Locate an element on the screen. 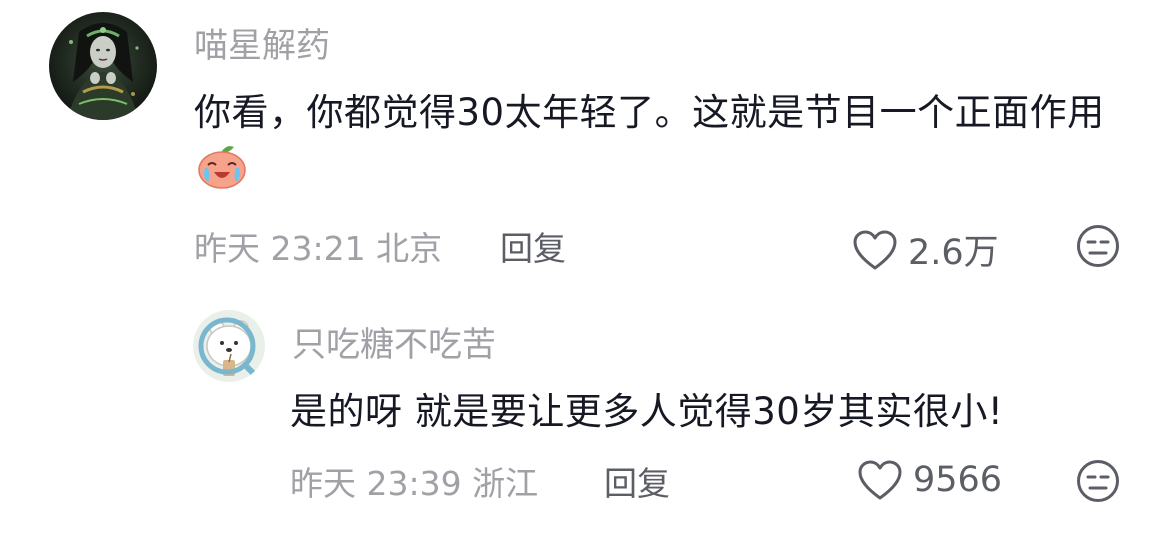 The width and height of the screenshot is (1169, 535). like-count: 9566 is located at coordinates (958, 480).